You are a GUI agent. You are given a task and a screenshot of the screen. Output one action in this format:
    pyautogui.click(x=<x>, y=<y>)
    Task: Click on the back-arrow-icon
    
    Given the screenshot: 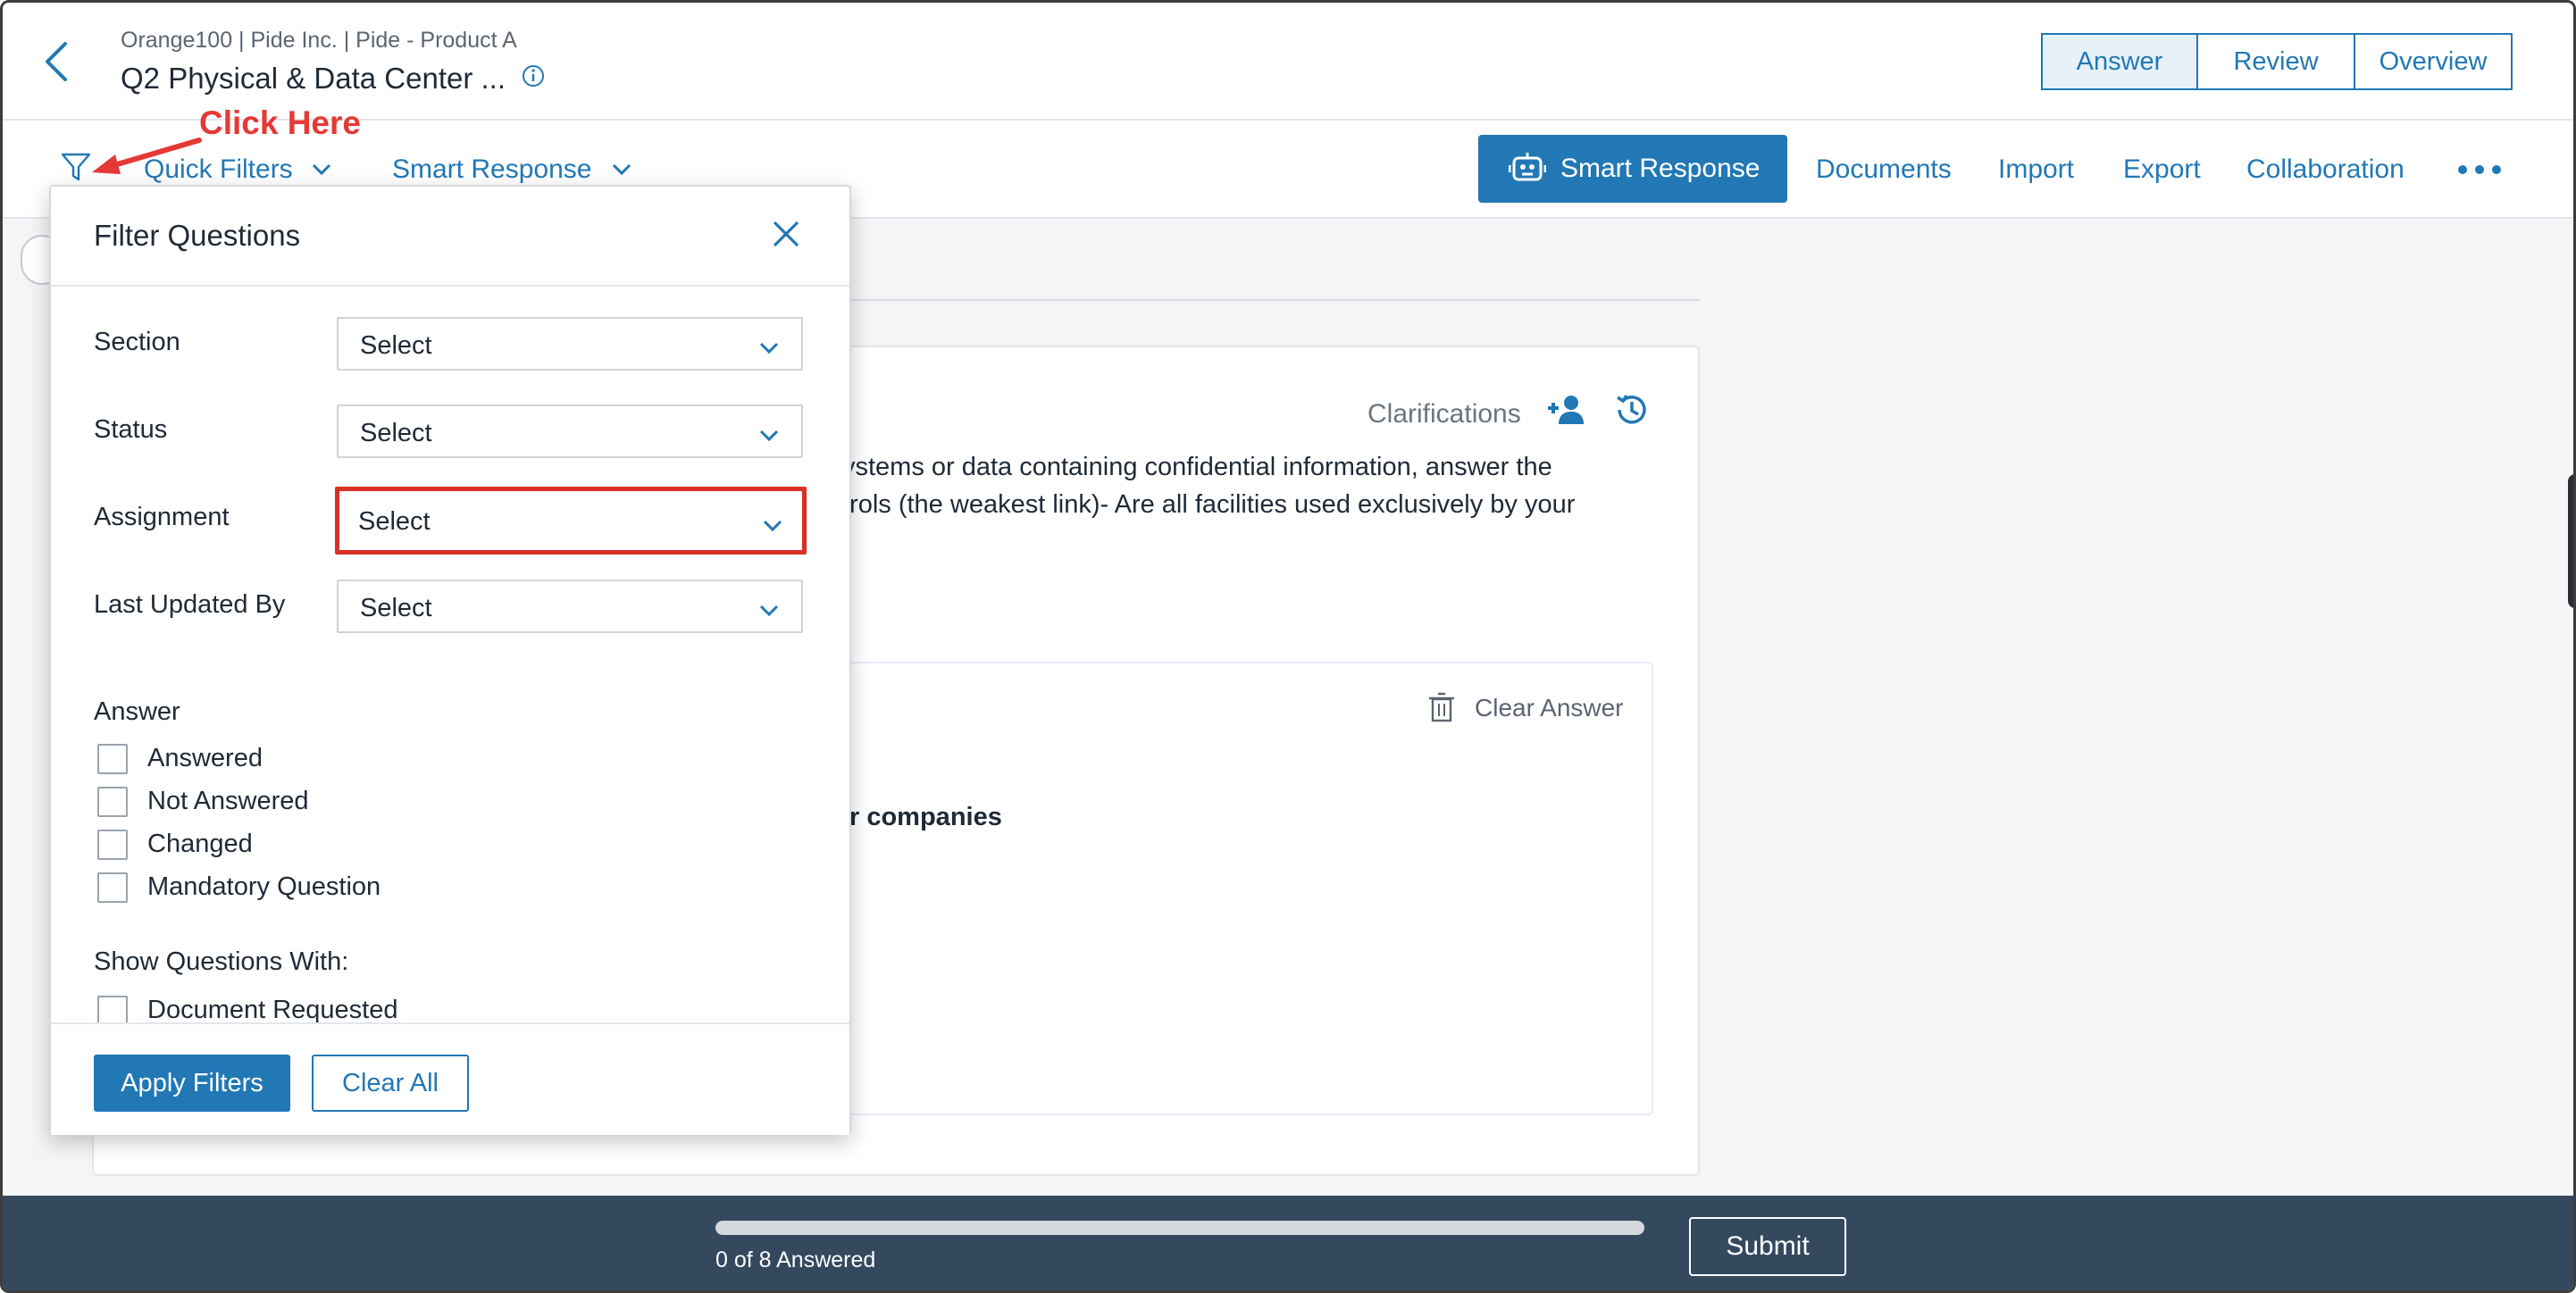 What is the action you would take?
    pyautogui.click(x=56, y=61)
    